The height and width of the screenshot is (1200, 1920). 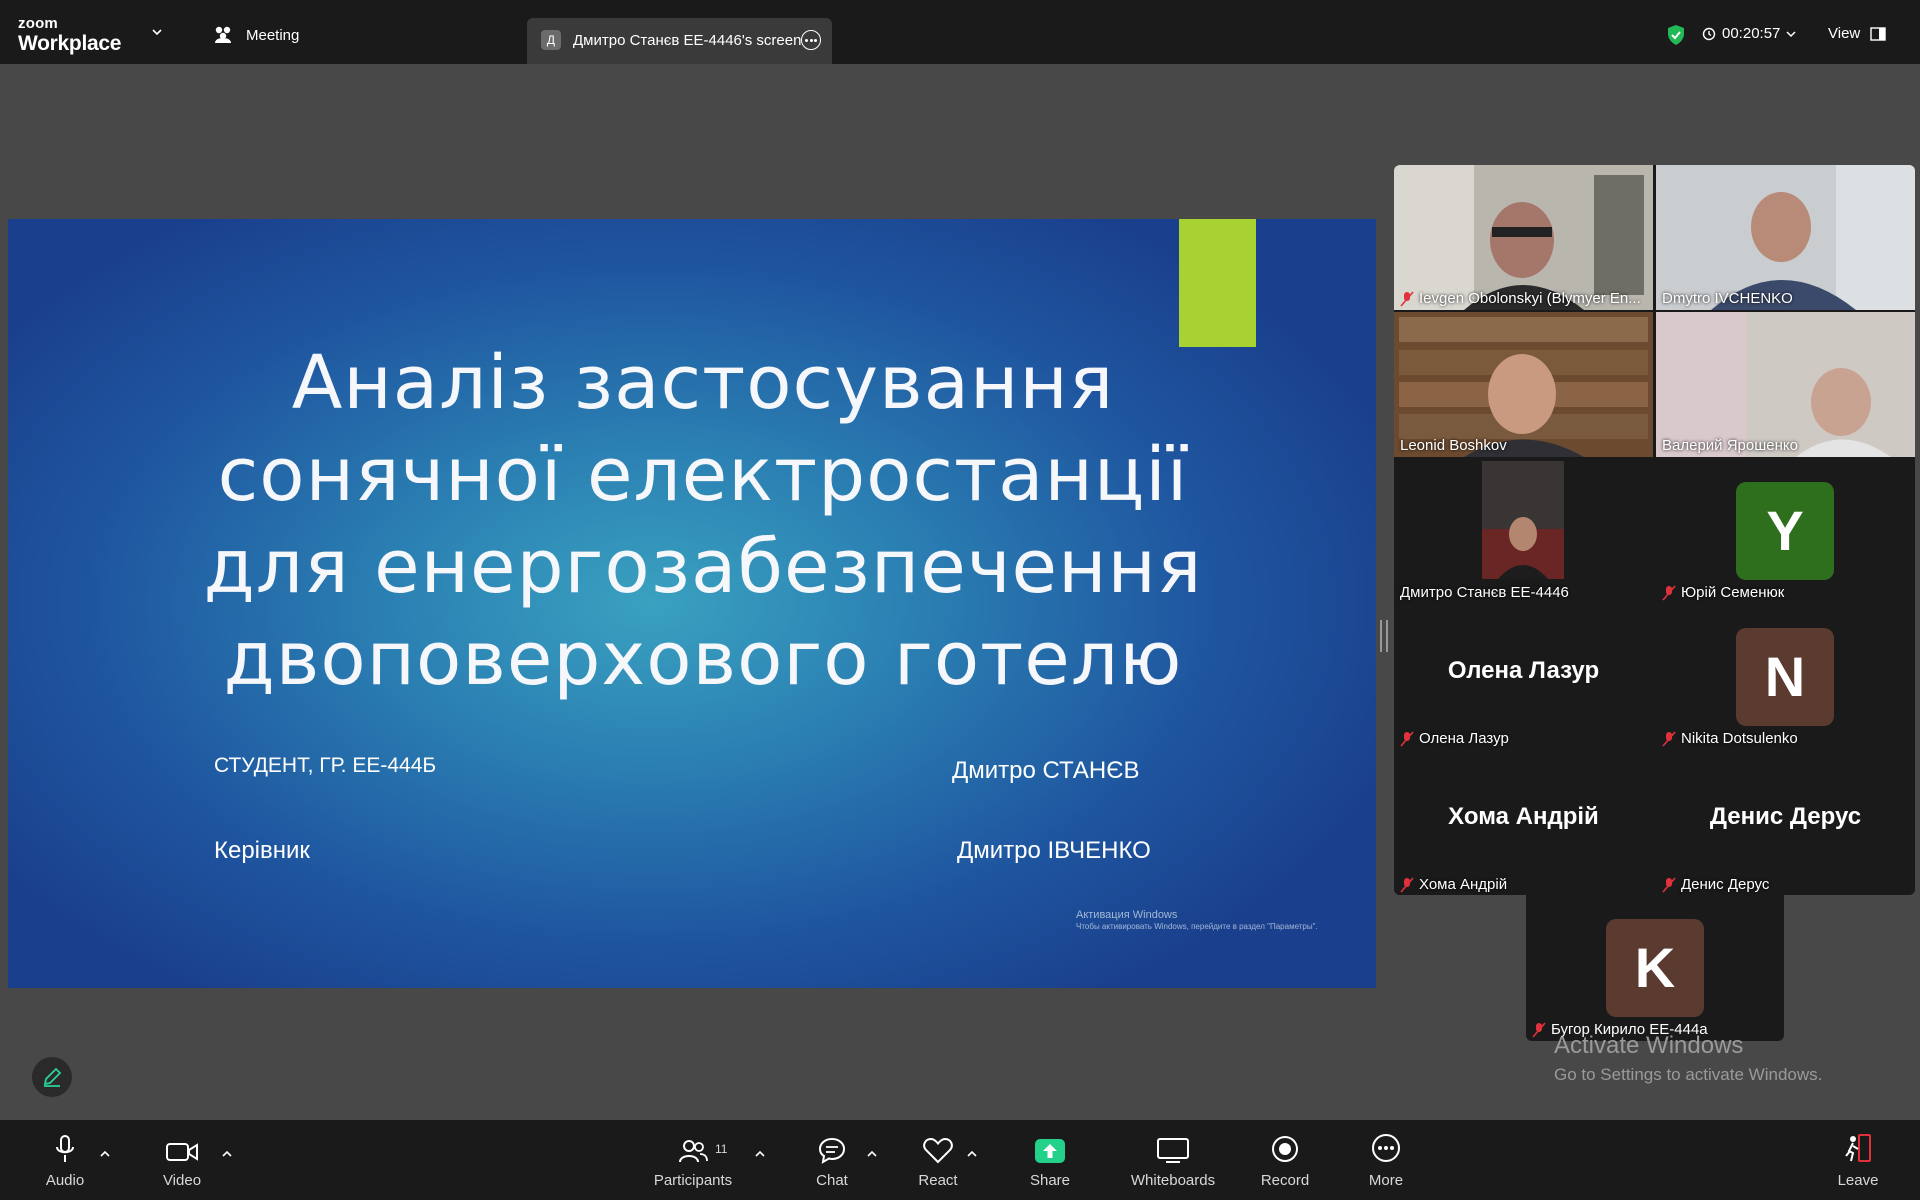 I want to click on logo-line2: Workplace, so click(x=70, y=43).